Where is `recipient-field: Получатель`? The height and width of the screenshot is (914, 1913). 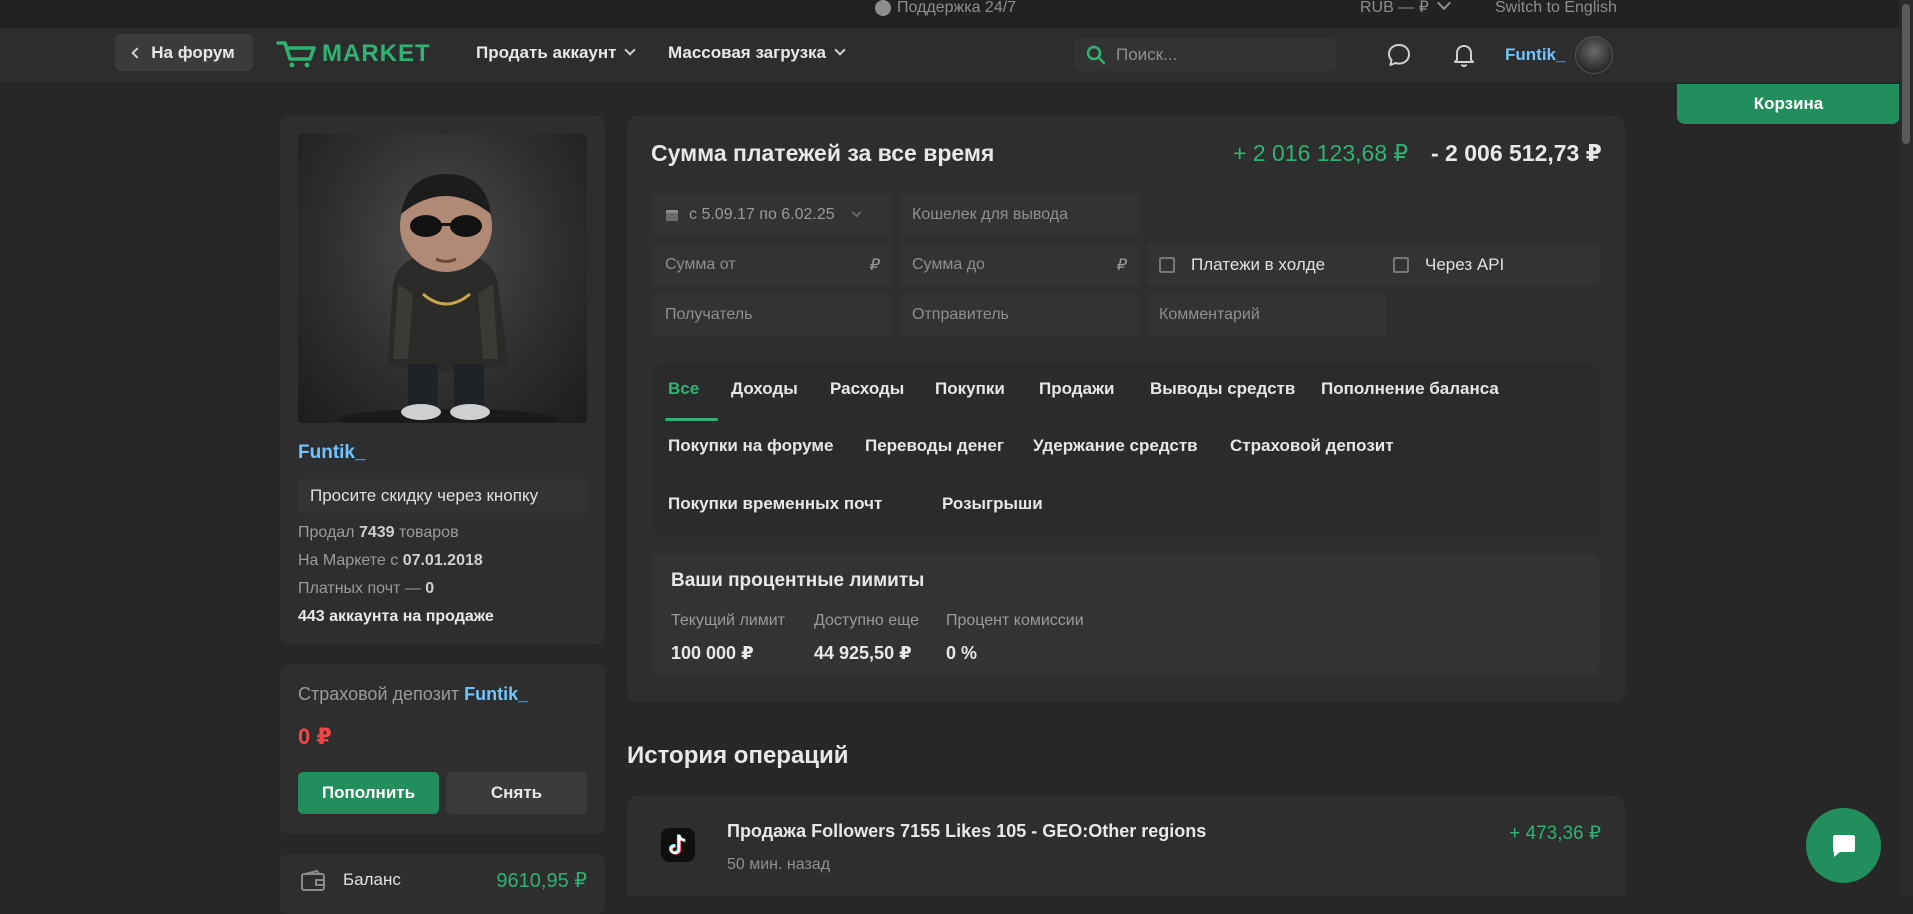 recipient-field: Получатель is located at coordinates (772, 315).